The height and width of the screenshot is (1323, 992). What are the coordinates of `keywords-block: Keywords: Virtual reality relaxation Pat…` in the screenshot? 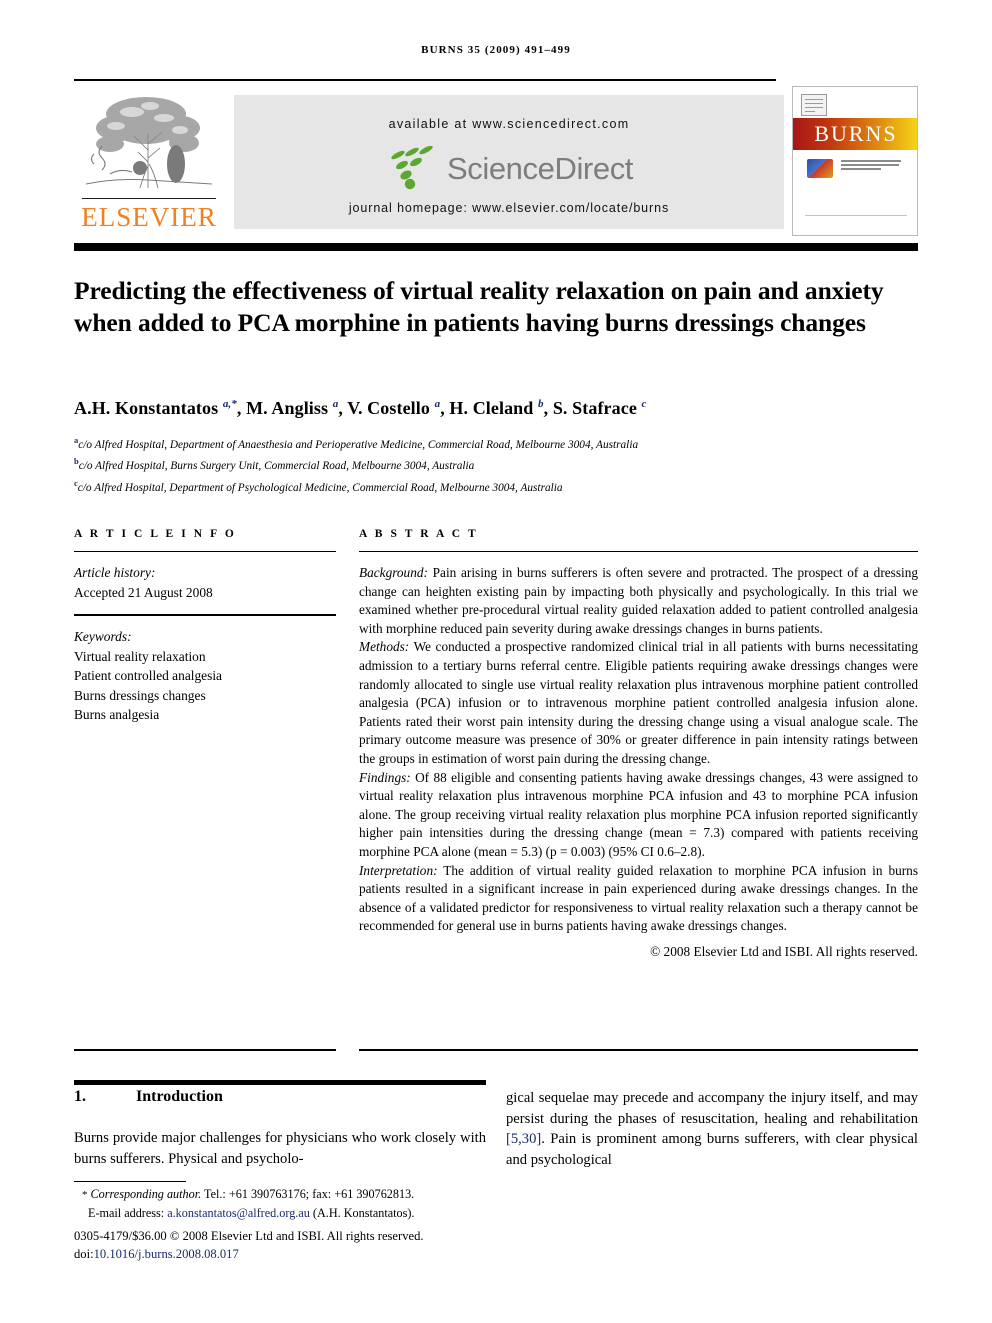 It's located at (205, 676).